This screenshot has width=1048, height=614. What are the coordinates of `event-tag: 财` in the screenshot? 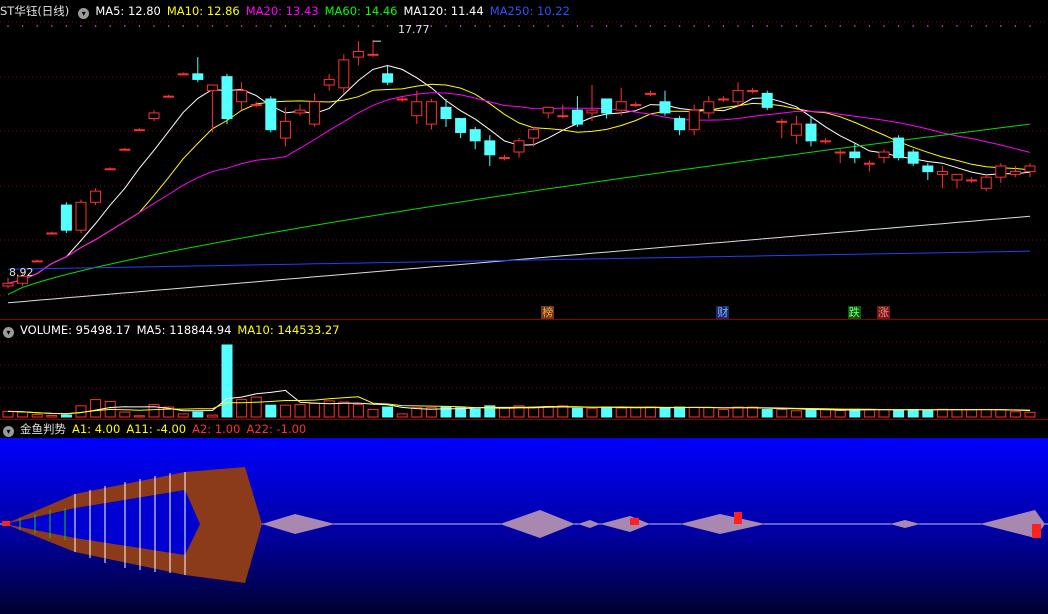 It's located at (723, 312).